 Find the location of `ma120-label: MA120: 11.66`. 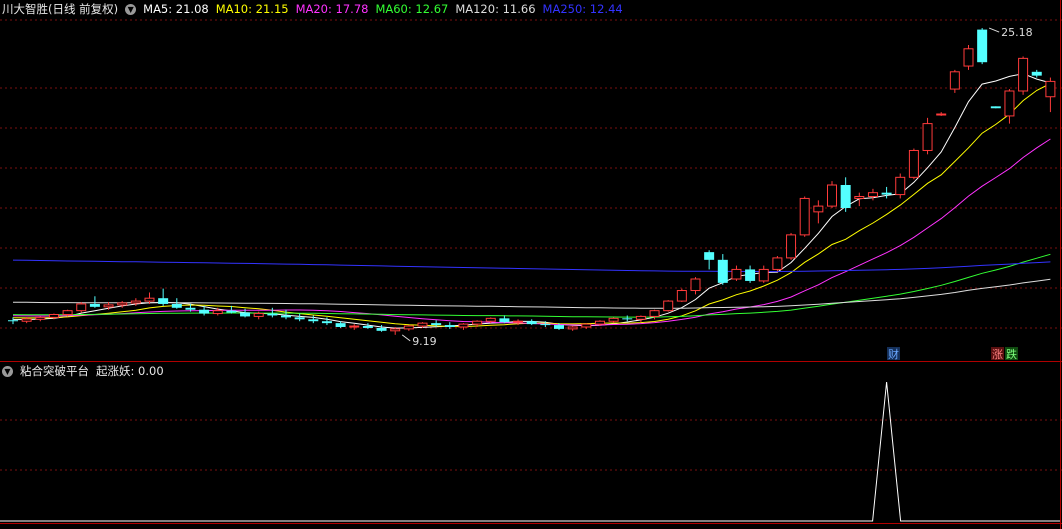

ma120-label: MA120: 11.66 is located at coordinates (495, 9).